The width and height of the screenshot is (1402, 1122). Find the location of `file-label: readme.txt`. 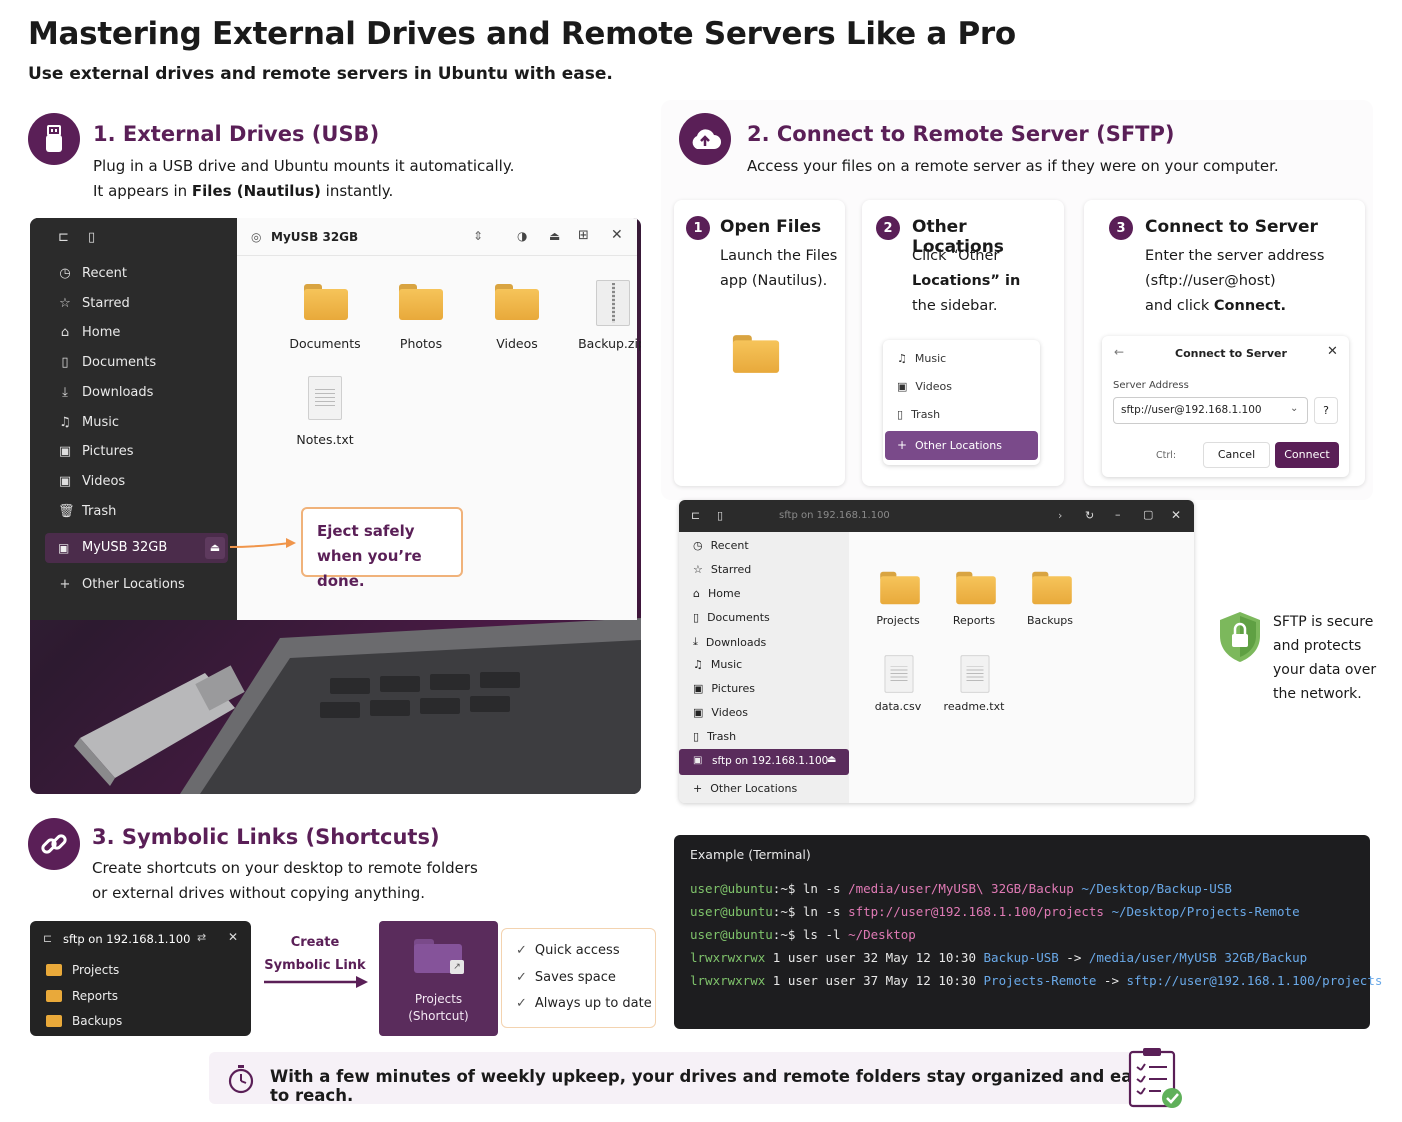

file-label: readme.txt is located at coordinates (974, 706).